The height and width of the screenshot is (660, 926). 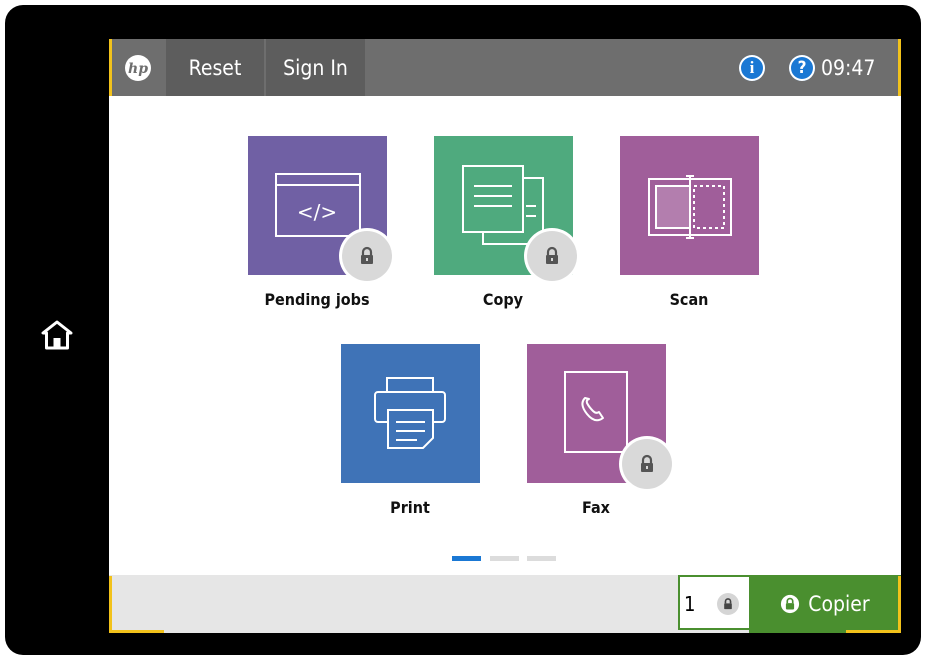 What do you see at coordinates (689, 299) in the screenshot?
I see `tile-label-scan: Scan` at bounding box center [689, 299].